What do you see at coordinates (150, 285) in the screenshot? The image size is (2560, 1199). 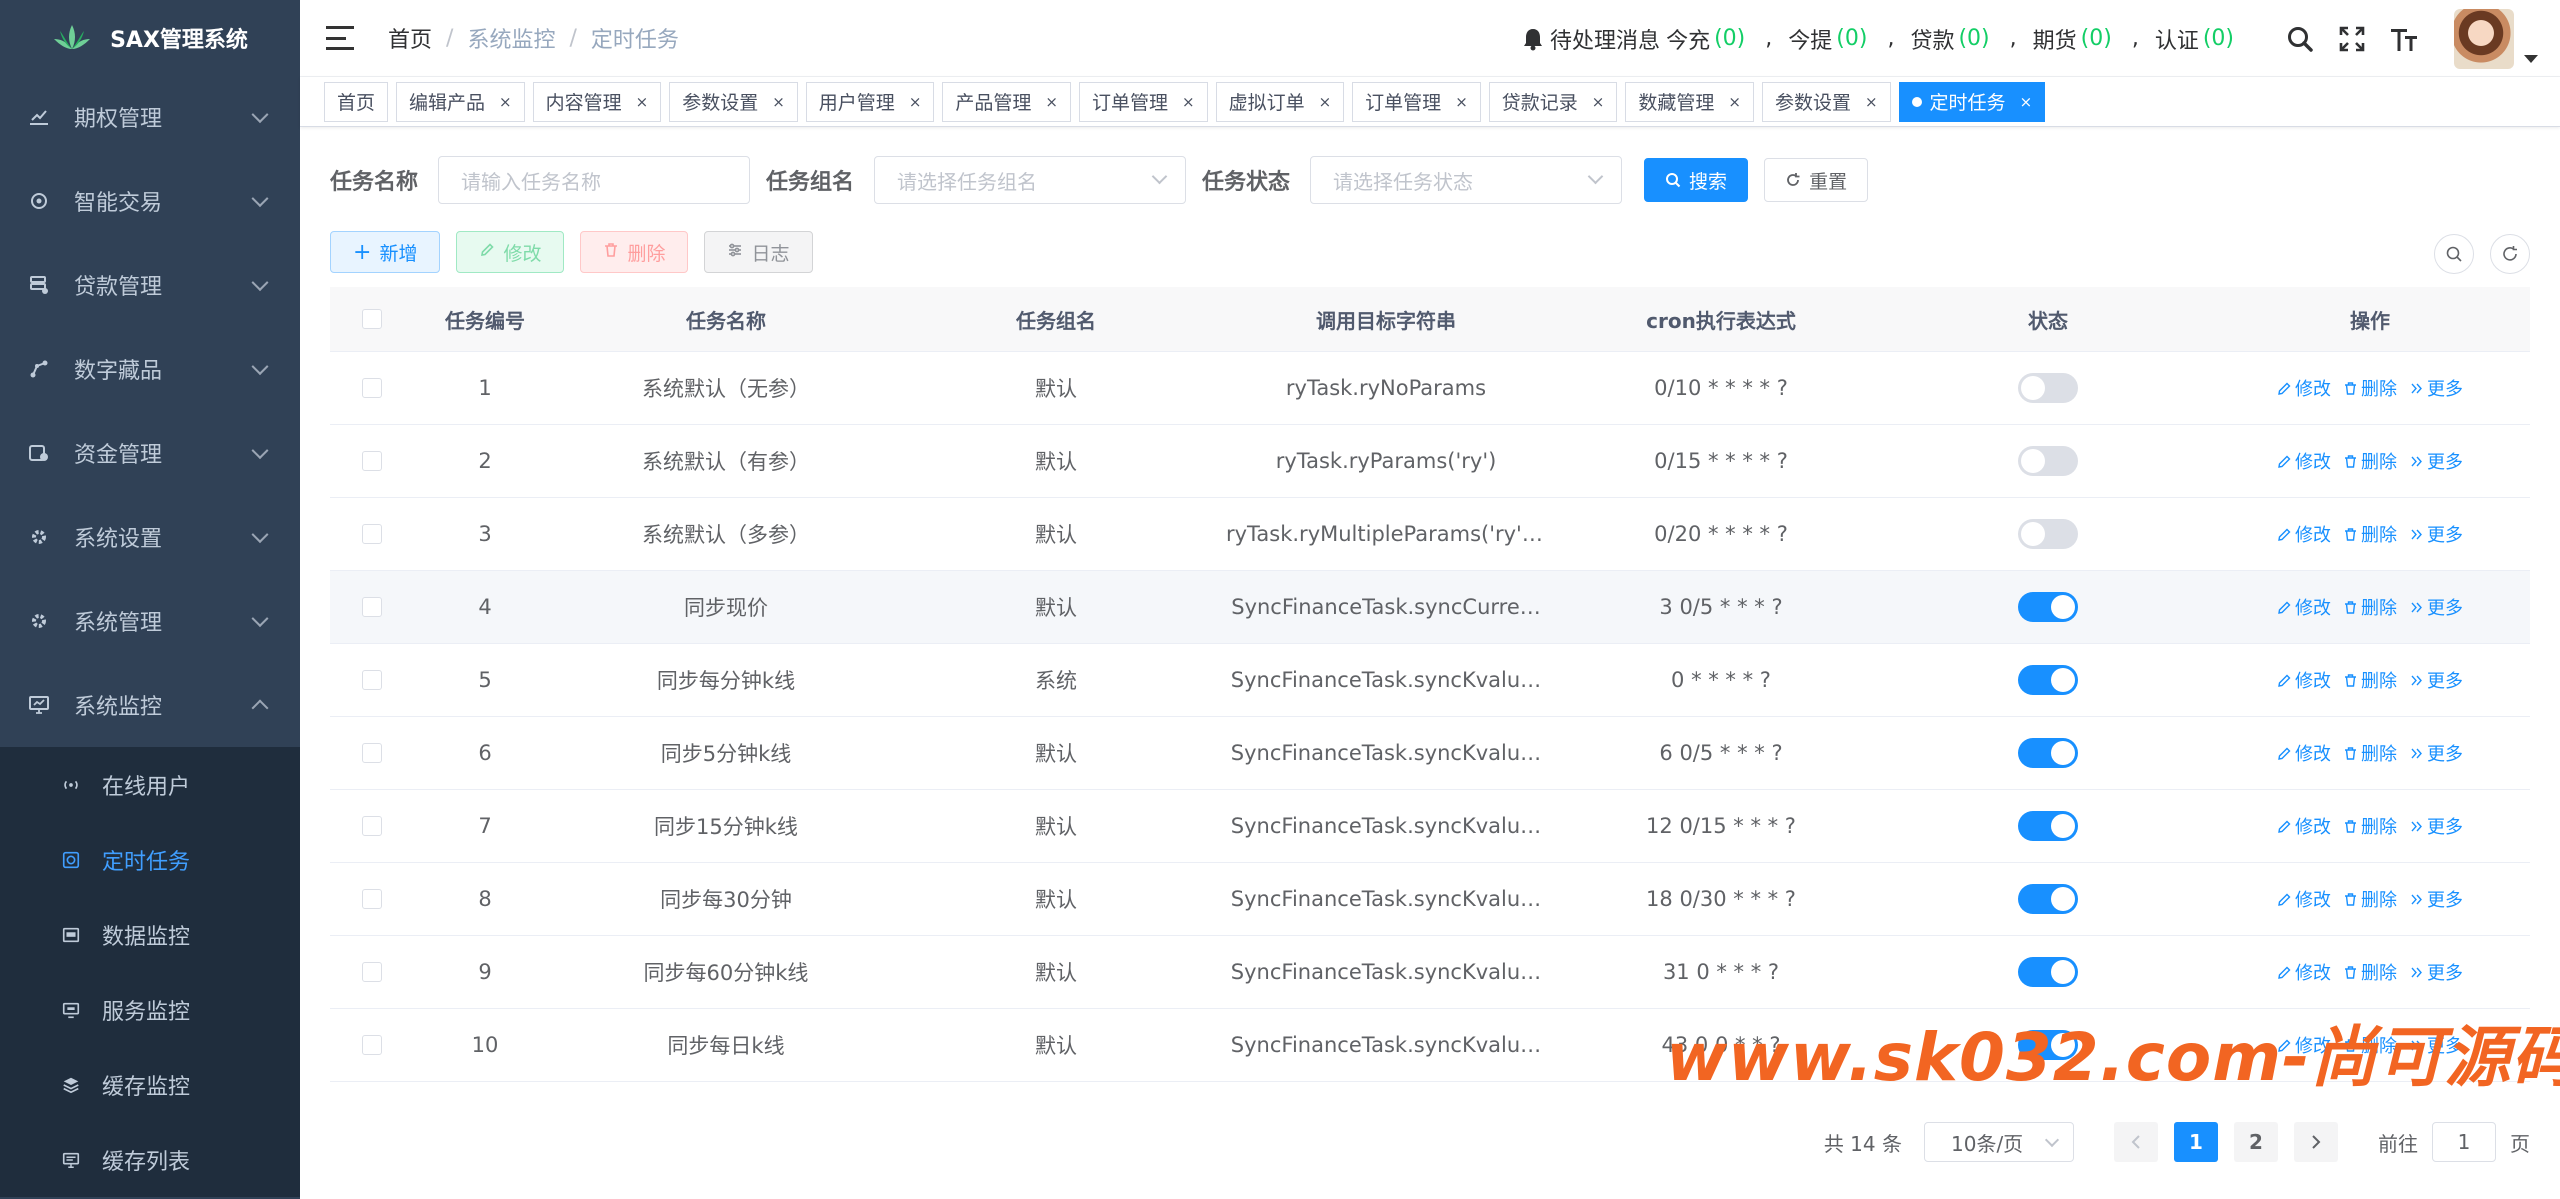 I see `sidebar-item-2: 贷款管理` at bounding box center [150, 285].